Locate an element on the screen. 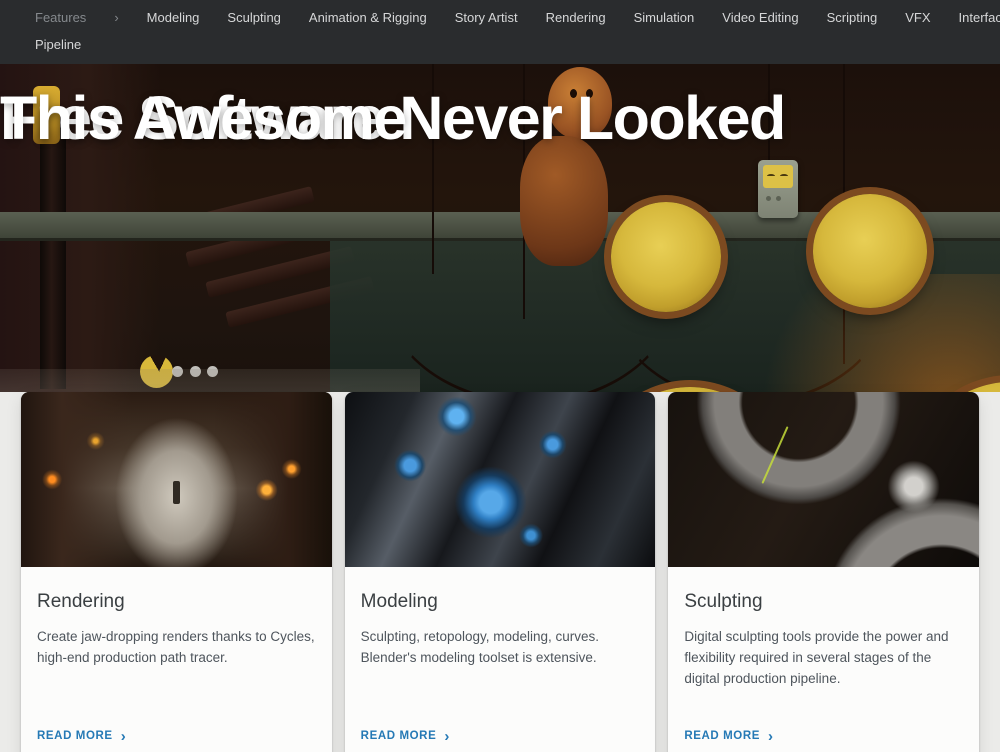 The image size is (1000, 752). hero-art-gadget-screen is located at coordinates (778, 176).